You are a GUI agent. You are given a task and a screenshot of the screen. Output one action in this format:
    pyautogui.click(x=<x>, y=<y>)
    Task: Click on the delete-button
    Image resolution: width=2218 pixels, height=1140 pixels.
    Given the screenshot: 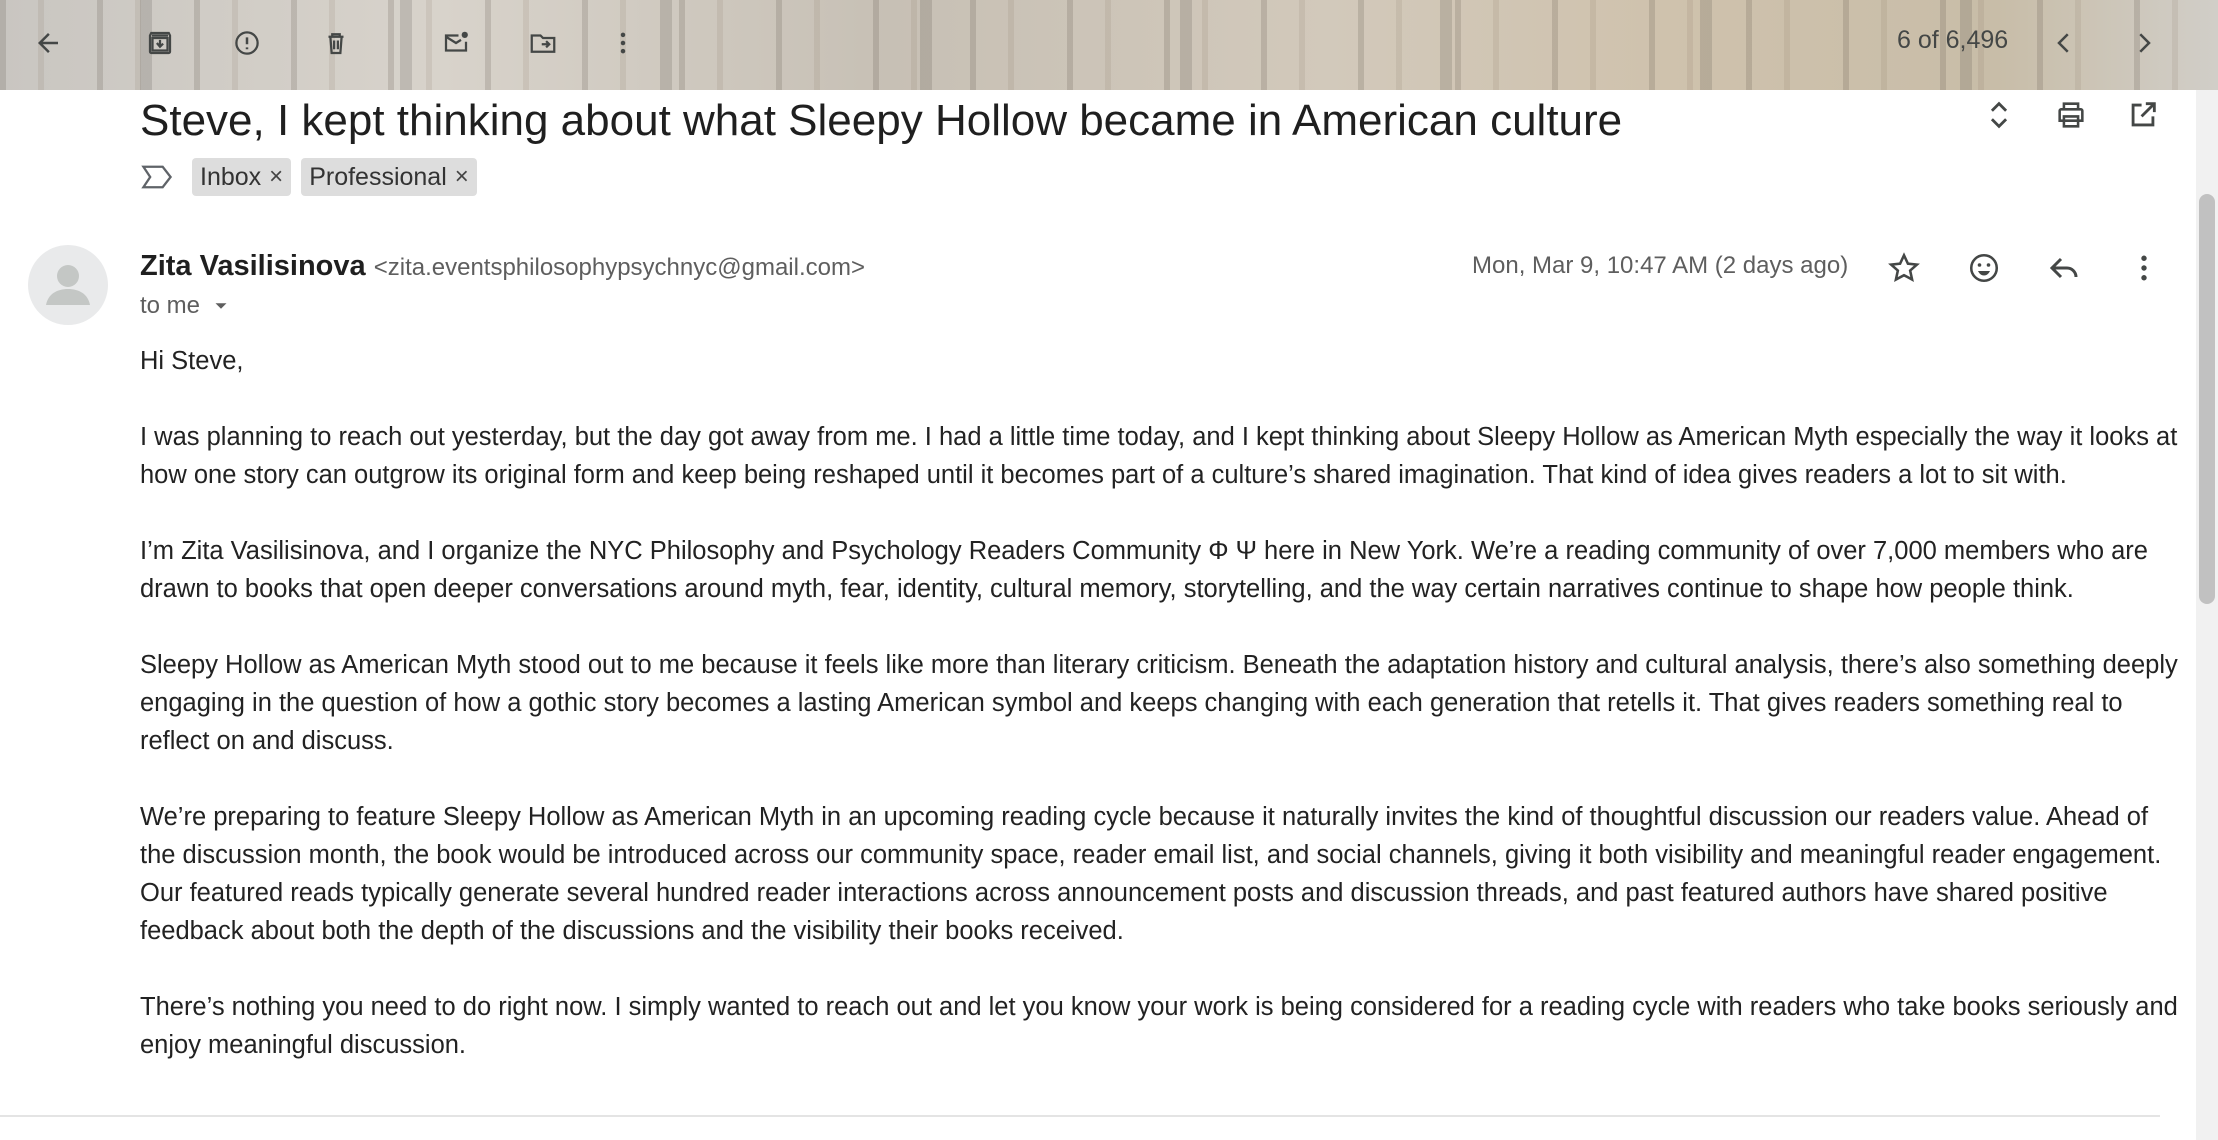 What is the action you would take?
    pyautogui.click(x=336, y=43)
    